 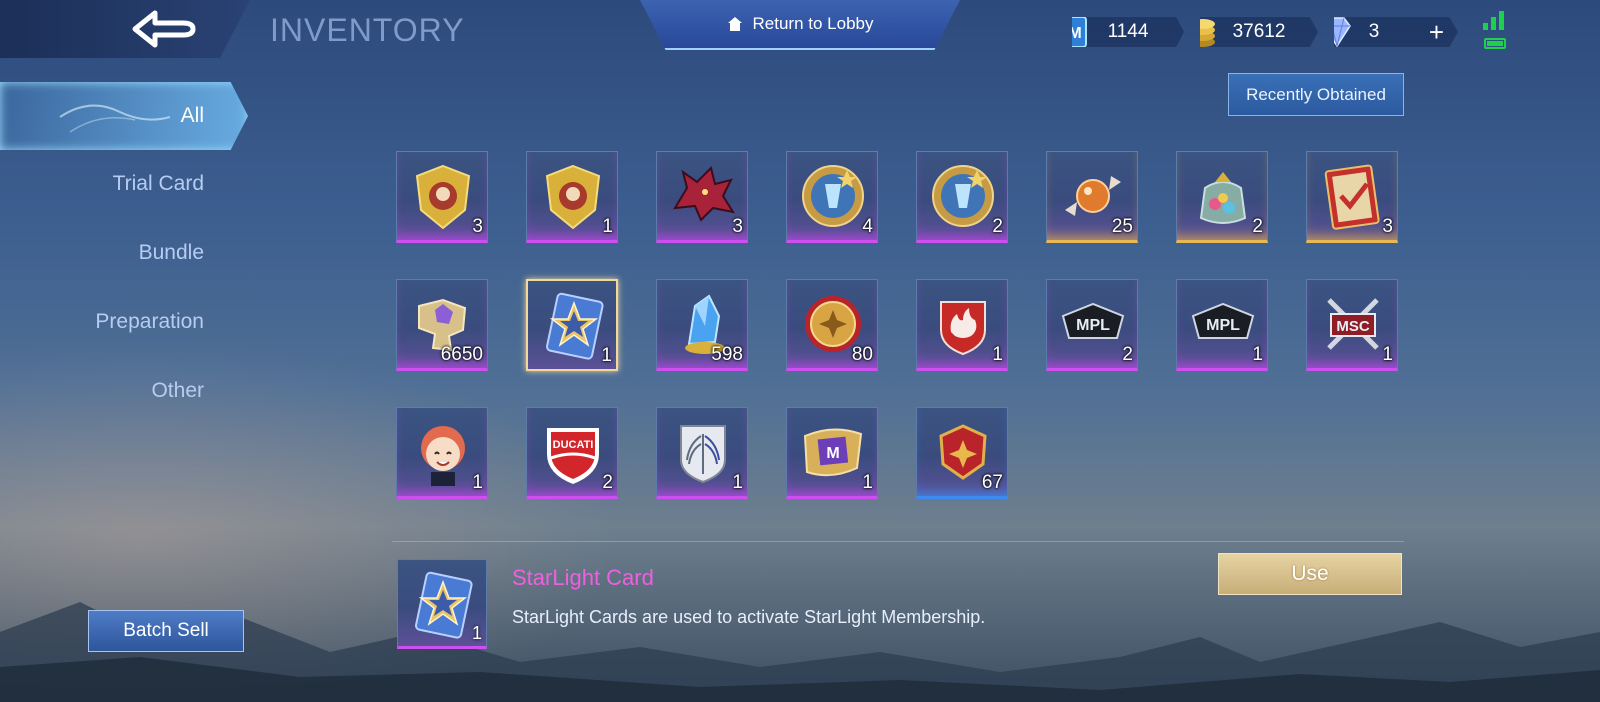 What do you see at coordinates (1092, 197) in the screenshot?
I see `inventory-item: 25` at bounding box center [1092, 197].